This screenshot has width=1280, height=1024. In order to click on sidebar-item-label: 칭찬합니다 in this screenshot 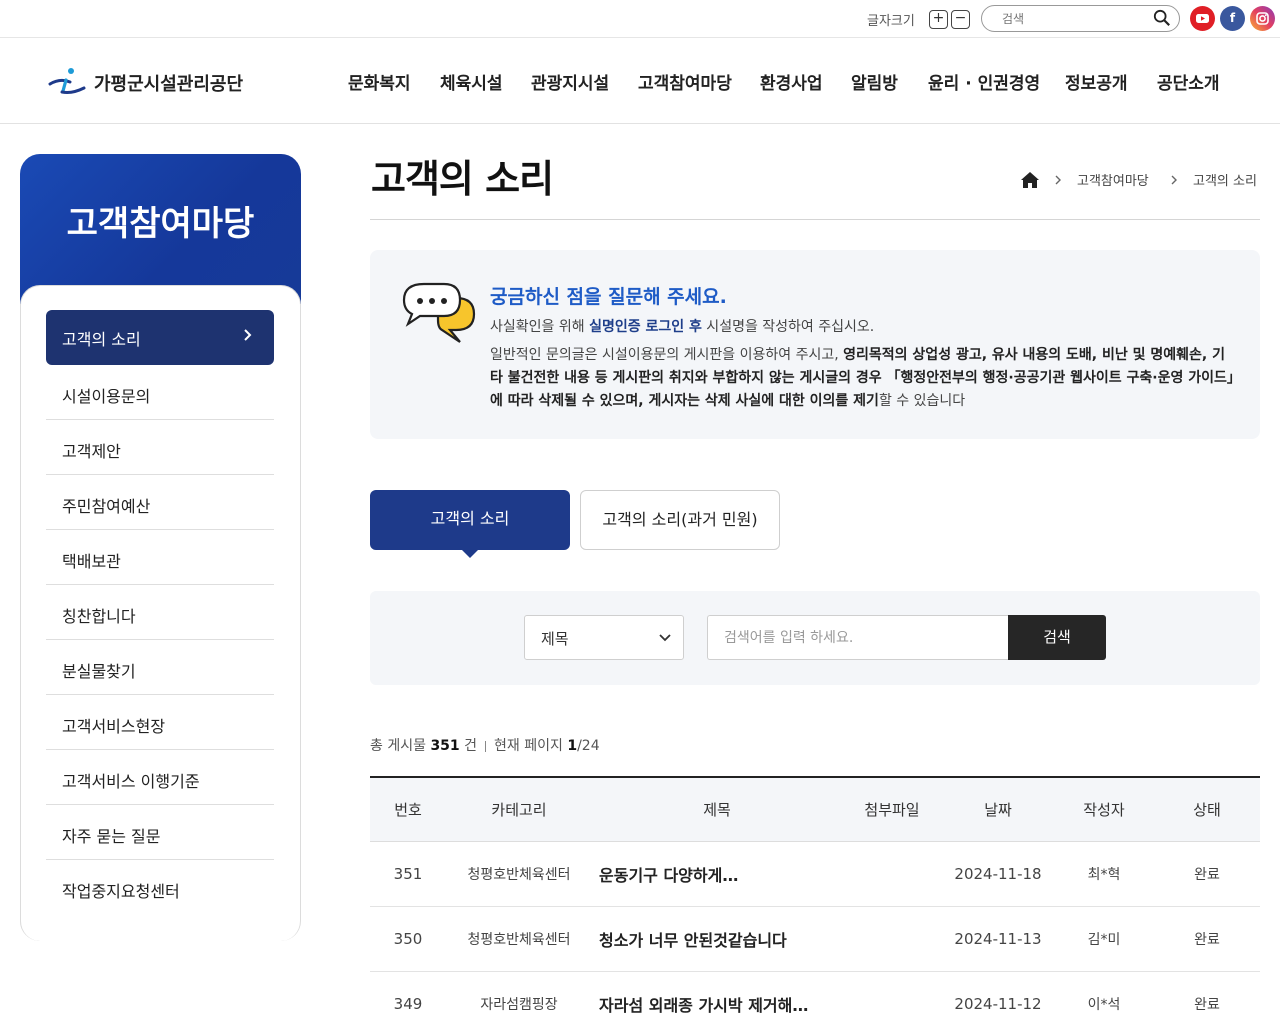, I will do `click(99, 616)`.